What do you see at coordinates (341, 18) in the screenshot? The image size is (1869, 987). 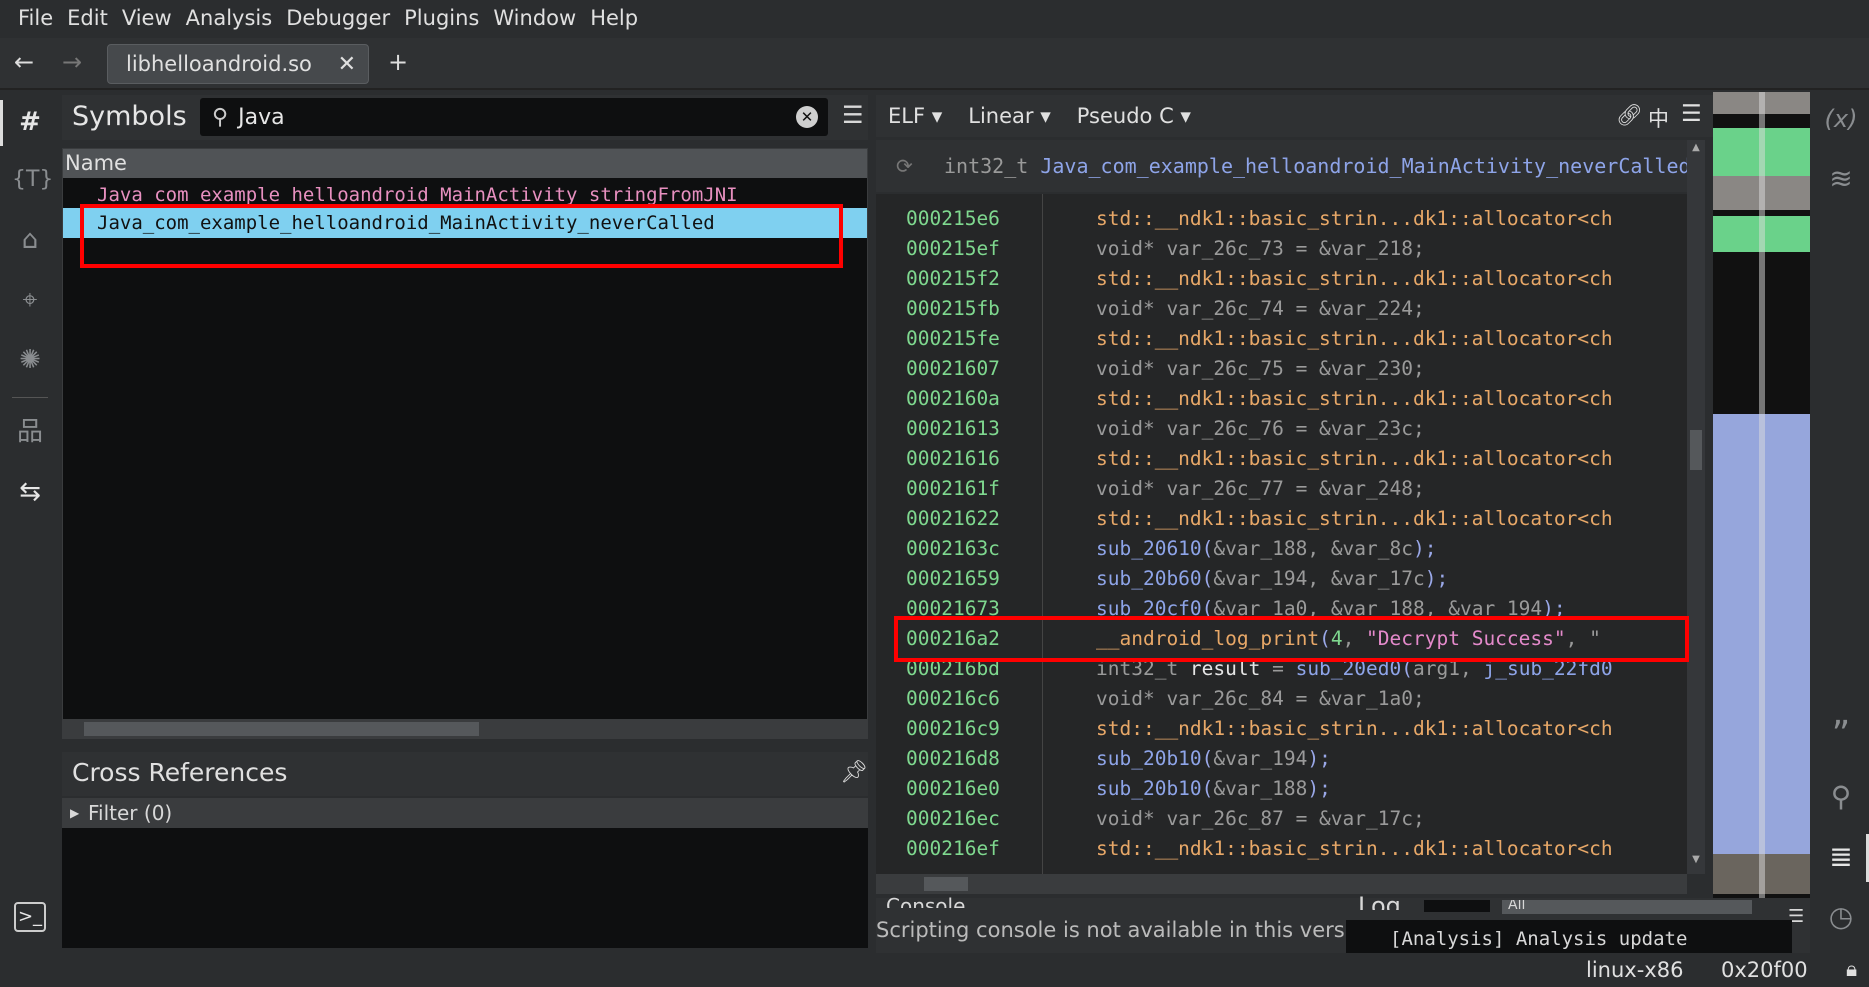 I see `menu-debugger: Debugger` at bounding box center [341, 18].